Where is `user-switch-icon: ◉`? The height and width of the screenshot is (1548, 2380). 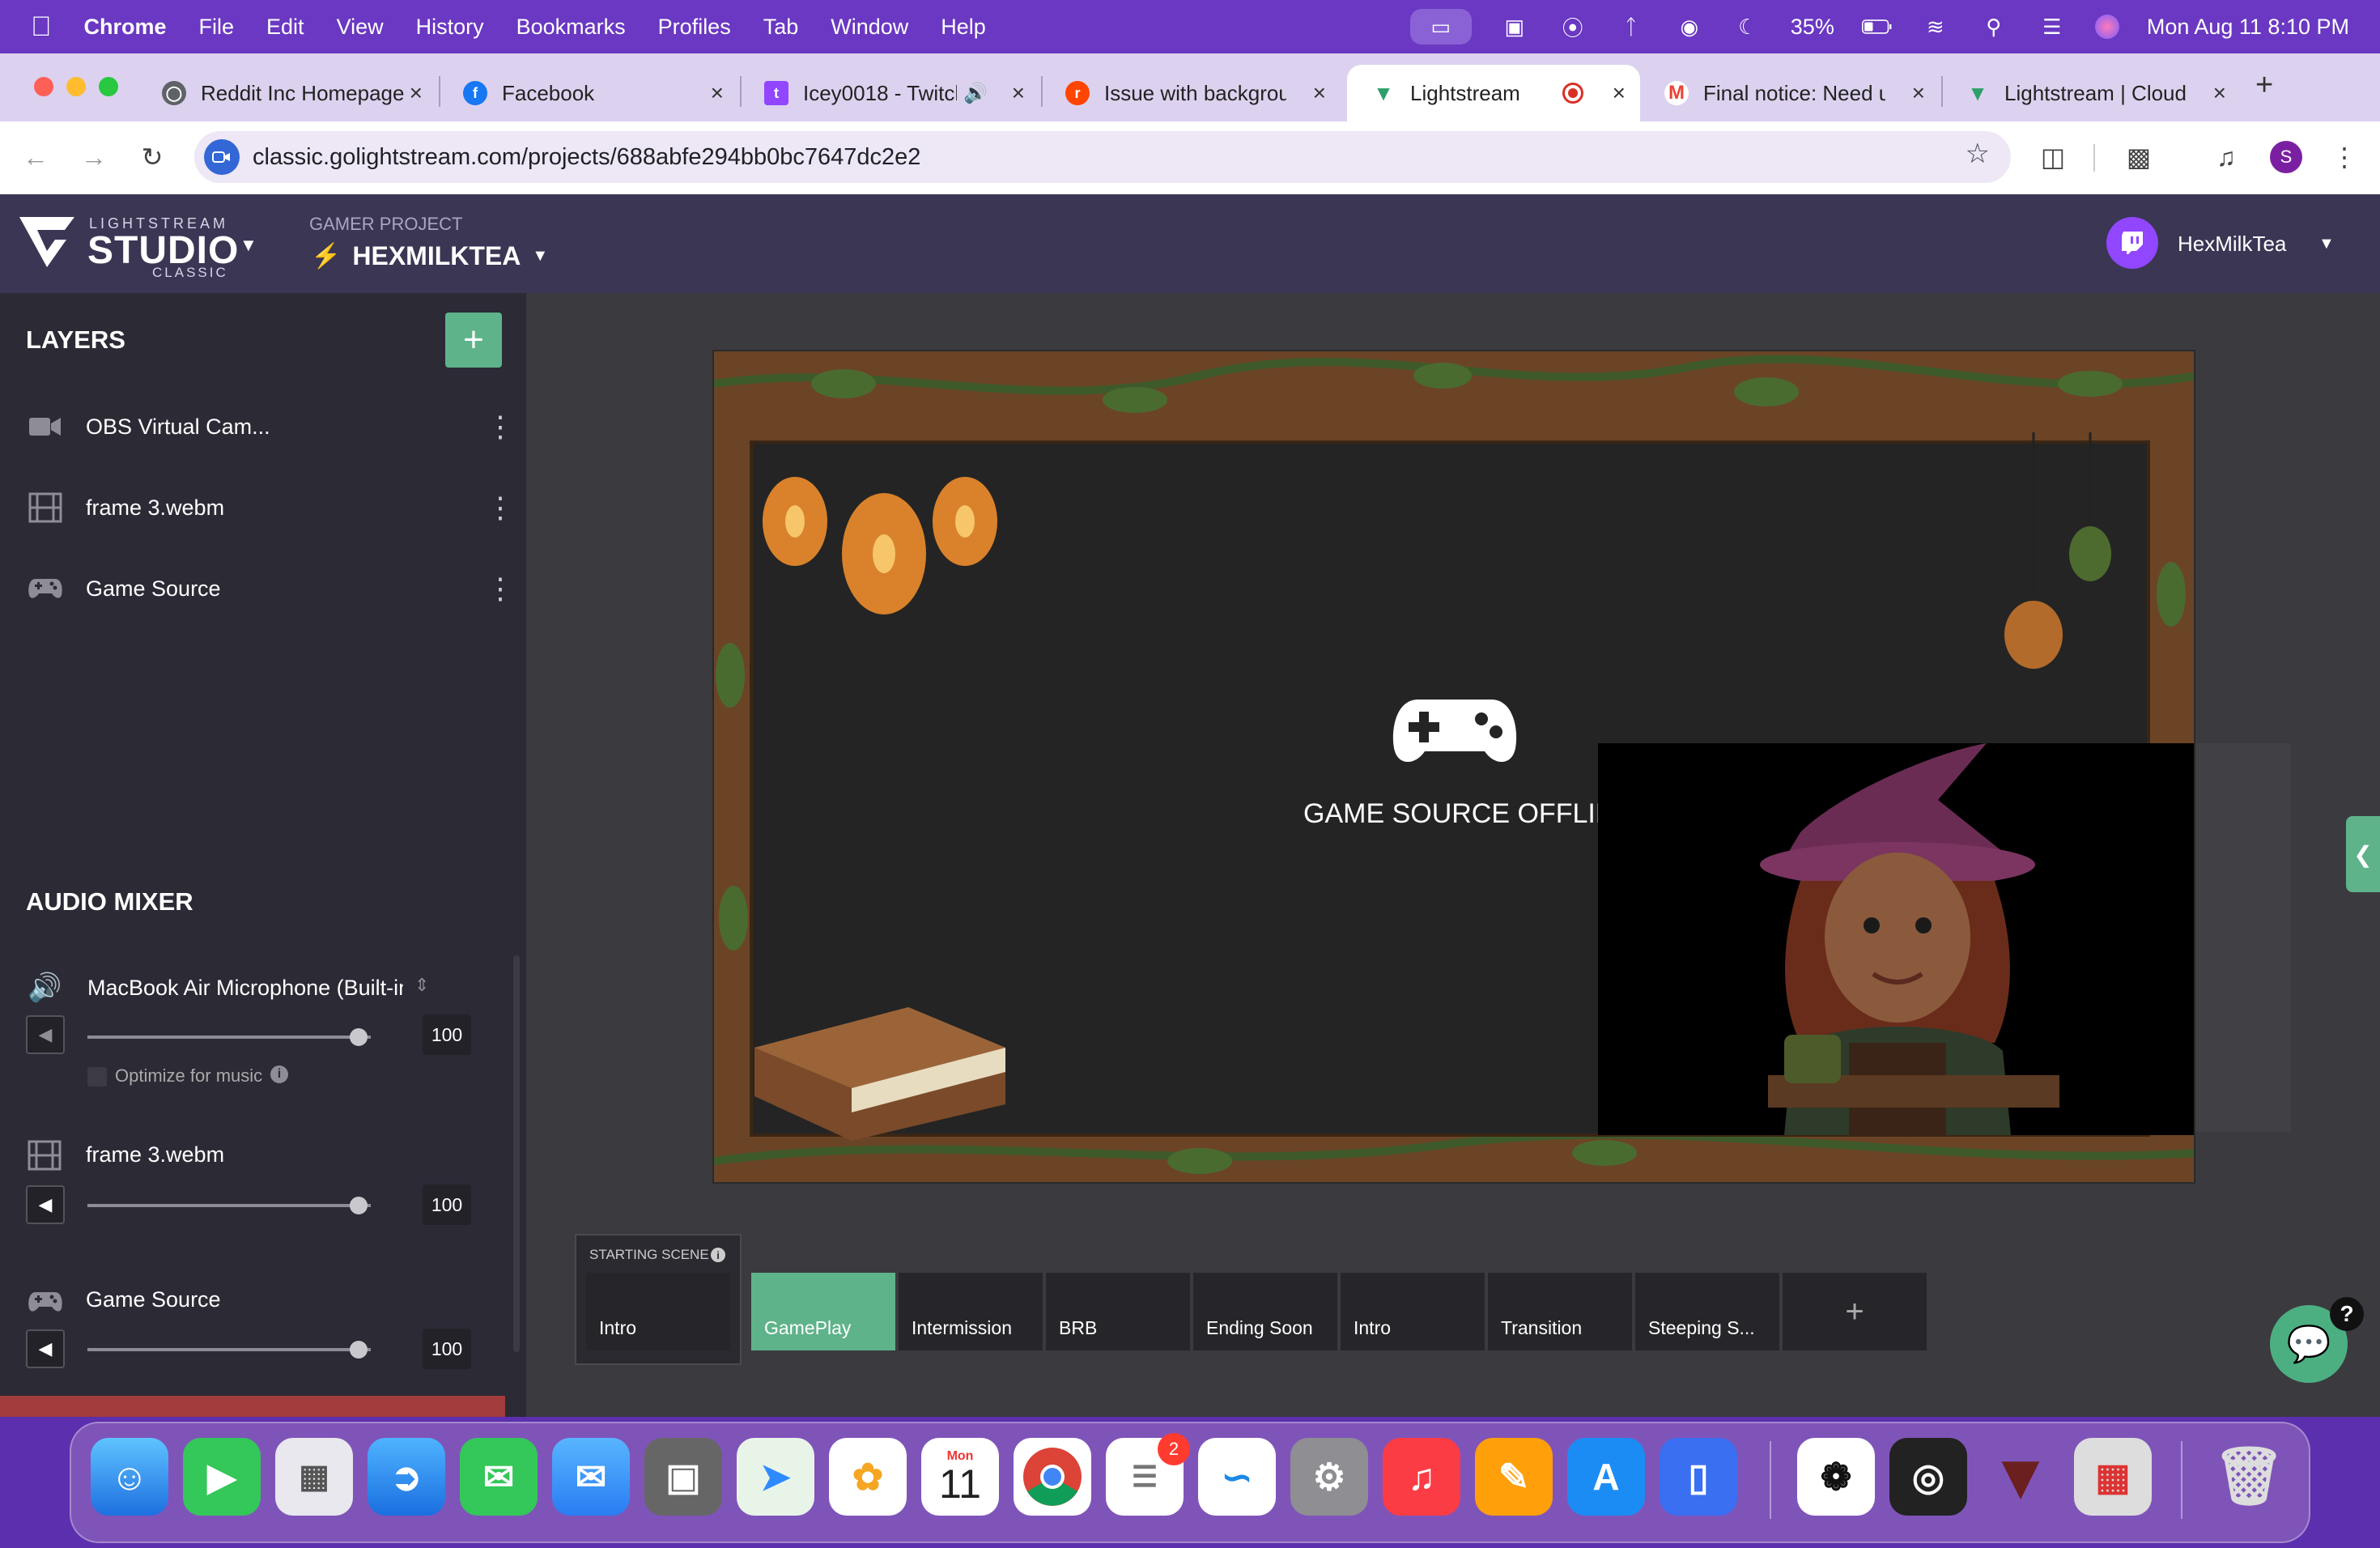 user-switch-icon: ◉ is located at coordinates (1689, 27).